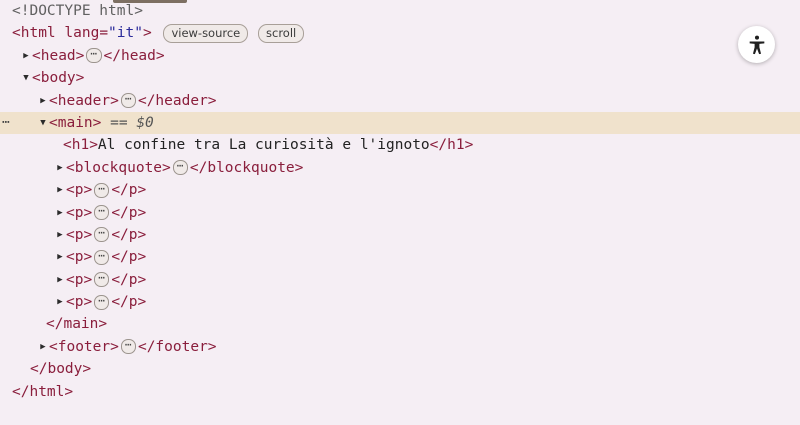 Image resolution: width=800 pixels, height=425 pixels. Describe the element at coordinates (281, 33) in the screenshot. I see `scroll-badge: scroll` at that location.